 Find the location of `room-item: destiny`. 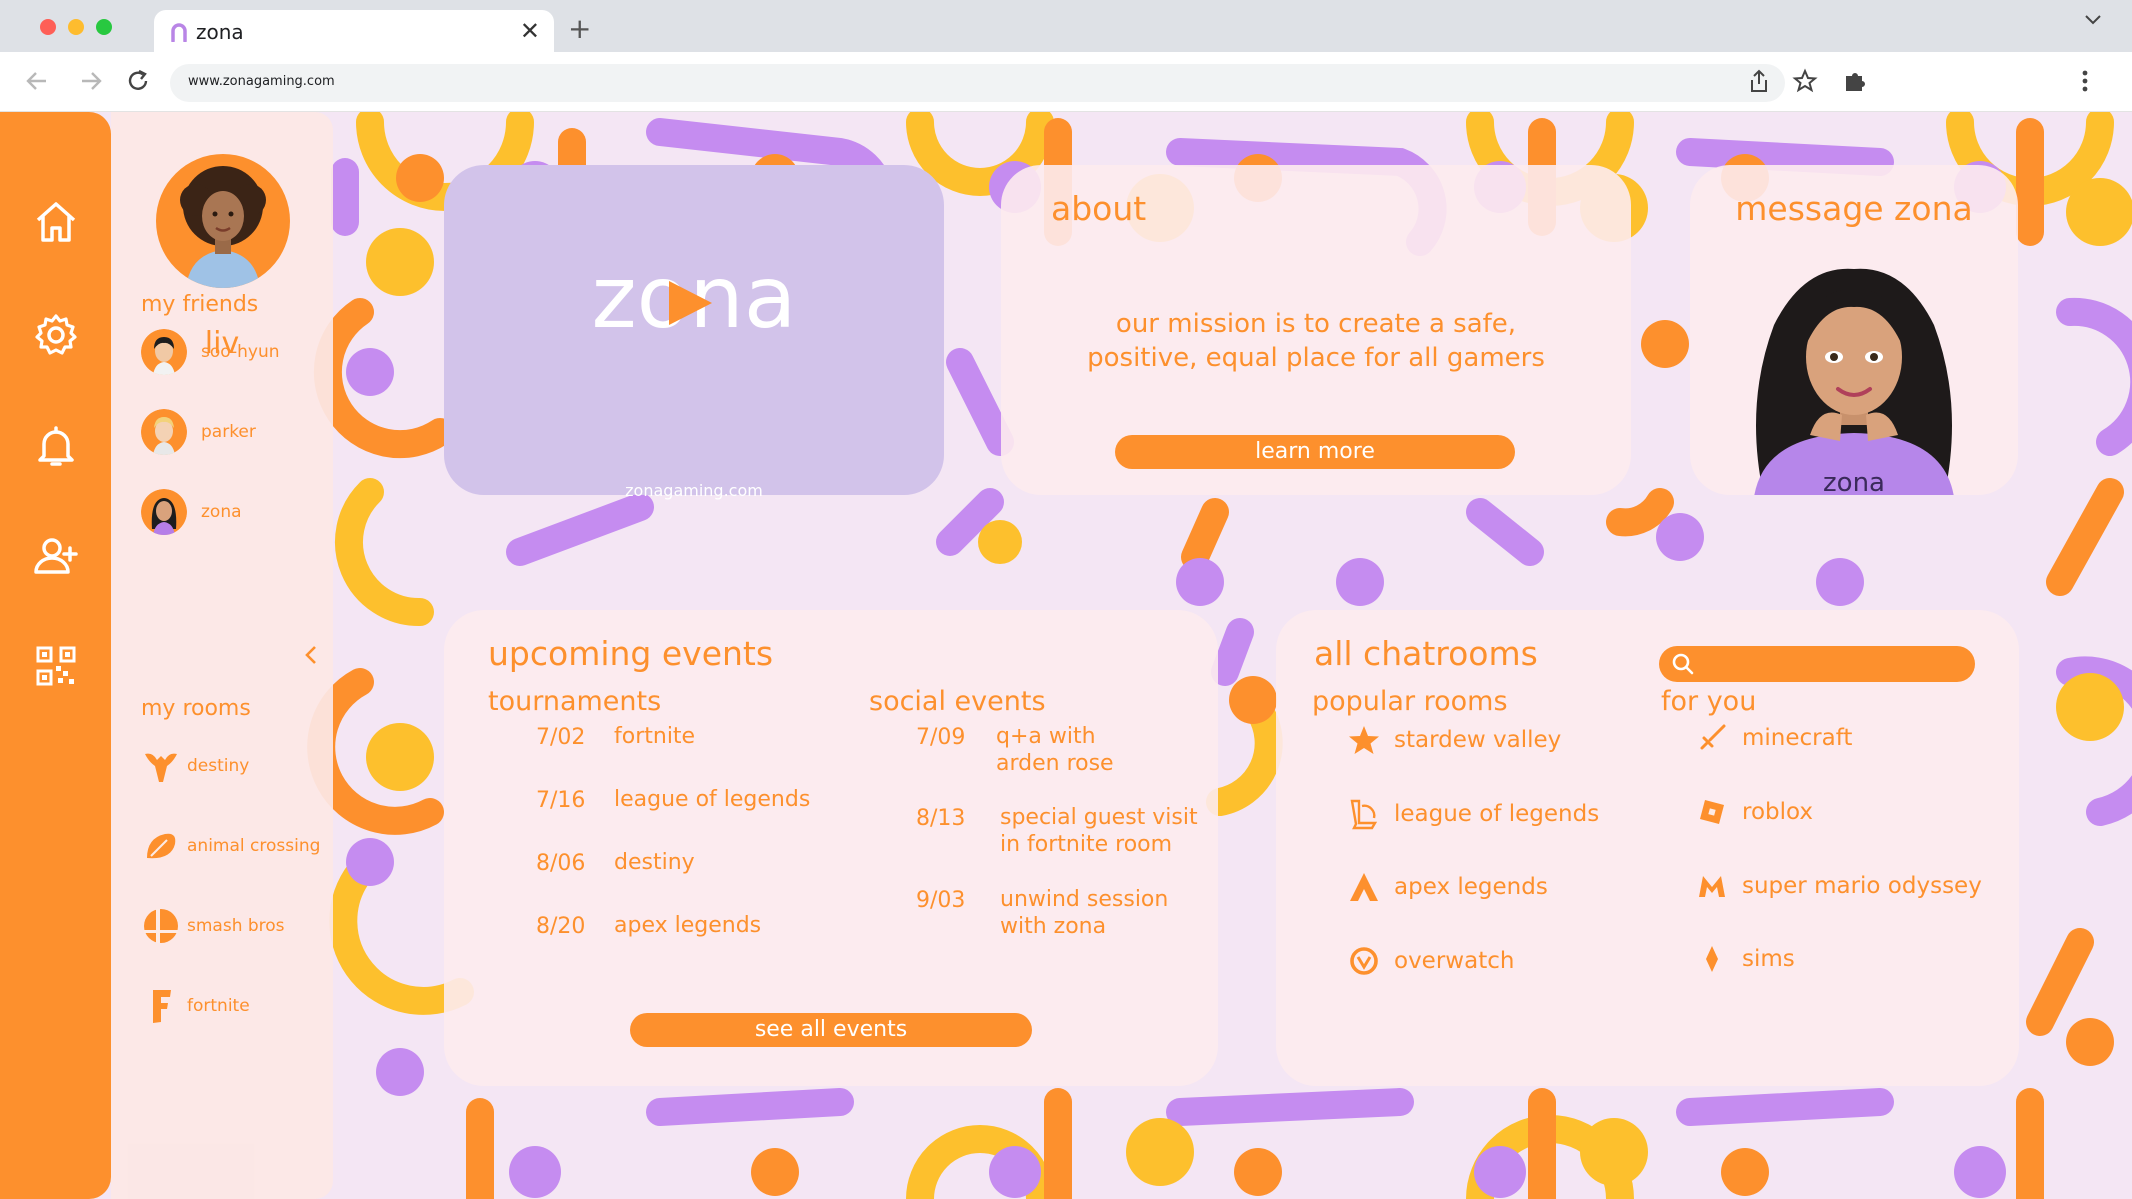

room-item: destiny is located at coordinates (195, 766).